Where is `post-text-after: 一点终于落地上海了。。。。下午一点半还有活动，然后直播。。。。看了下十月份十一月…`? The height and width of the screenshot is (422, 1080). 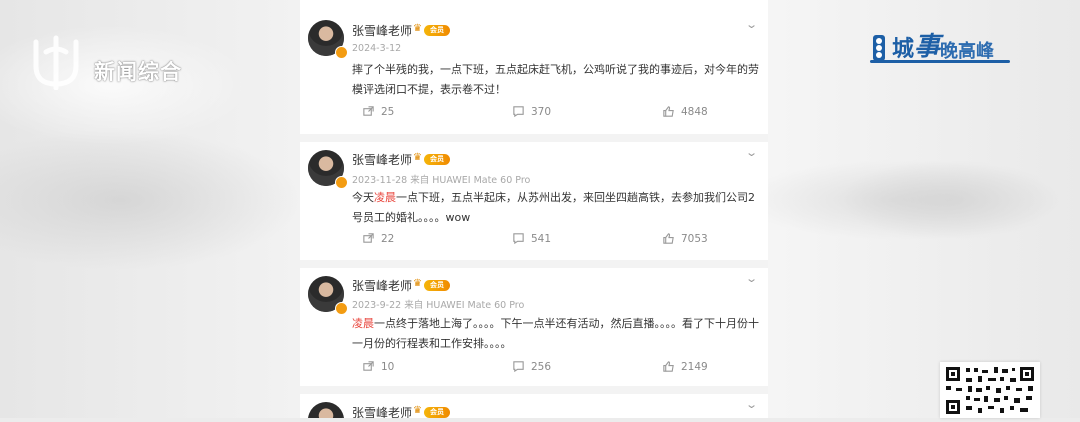 post-text-after: 一点终于落地上海了。。。。下午一点半还有活动，然后直播。。。。看了下十月份十一月… is located at coordinates (555, 333).